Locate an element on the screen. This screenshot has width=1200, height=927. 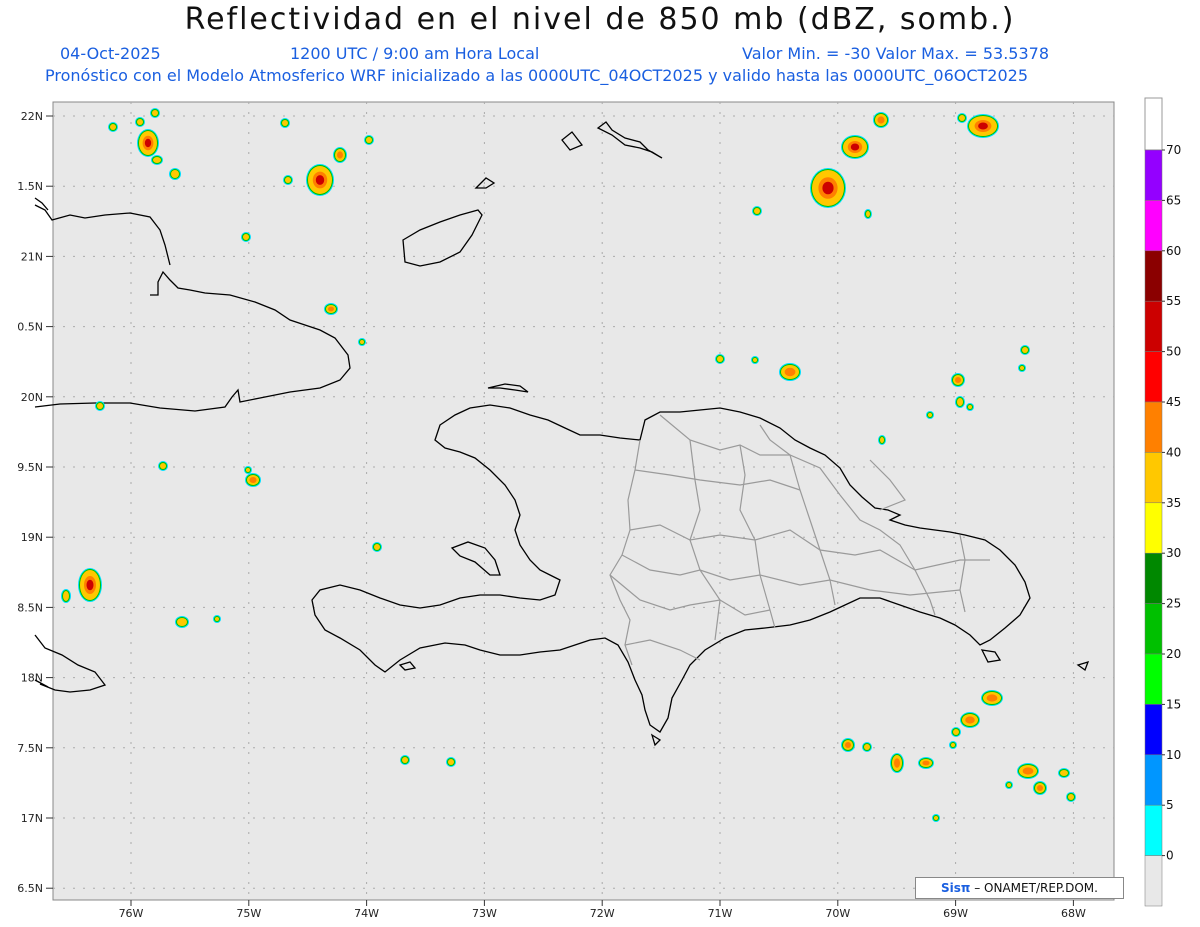
colorbar-label: 30 is located at coordinates (1173, 553).